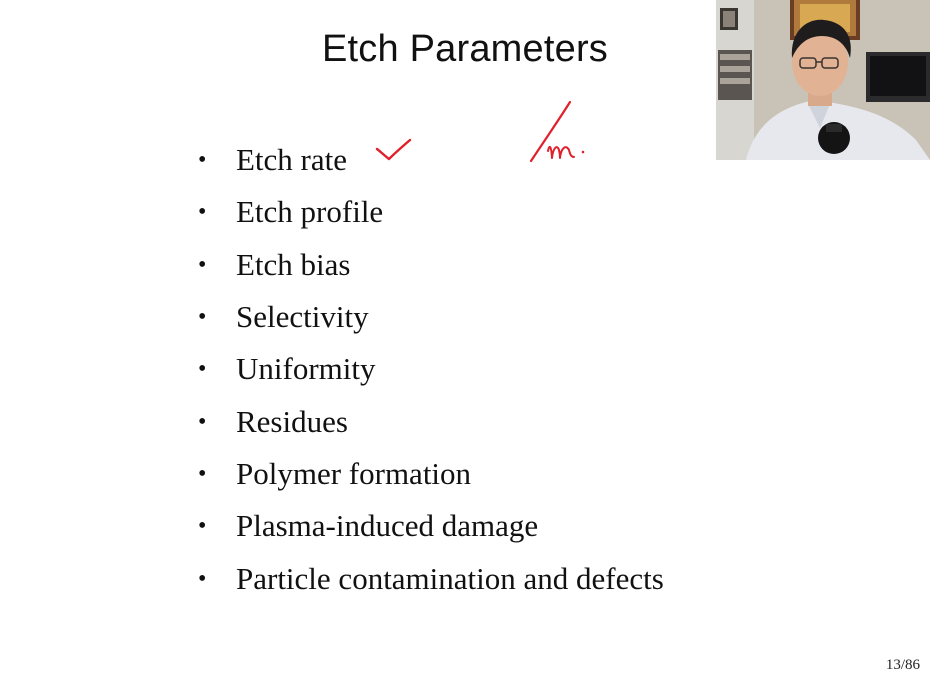 Image resolution: width=930 pixels, height=696 pixels. I want to click on presenter-webcam, so click(823, 80).